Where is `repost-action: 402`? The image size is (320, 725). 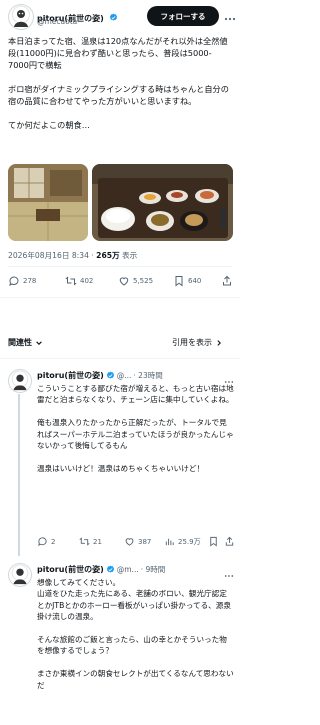 repost-action: 402 is located at coordinates (79, 281).